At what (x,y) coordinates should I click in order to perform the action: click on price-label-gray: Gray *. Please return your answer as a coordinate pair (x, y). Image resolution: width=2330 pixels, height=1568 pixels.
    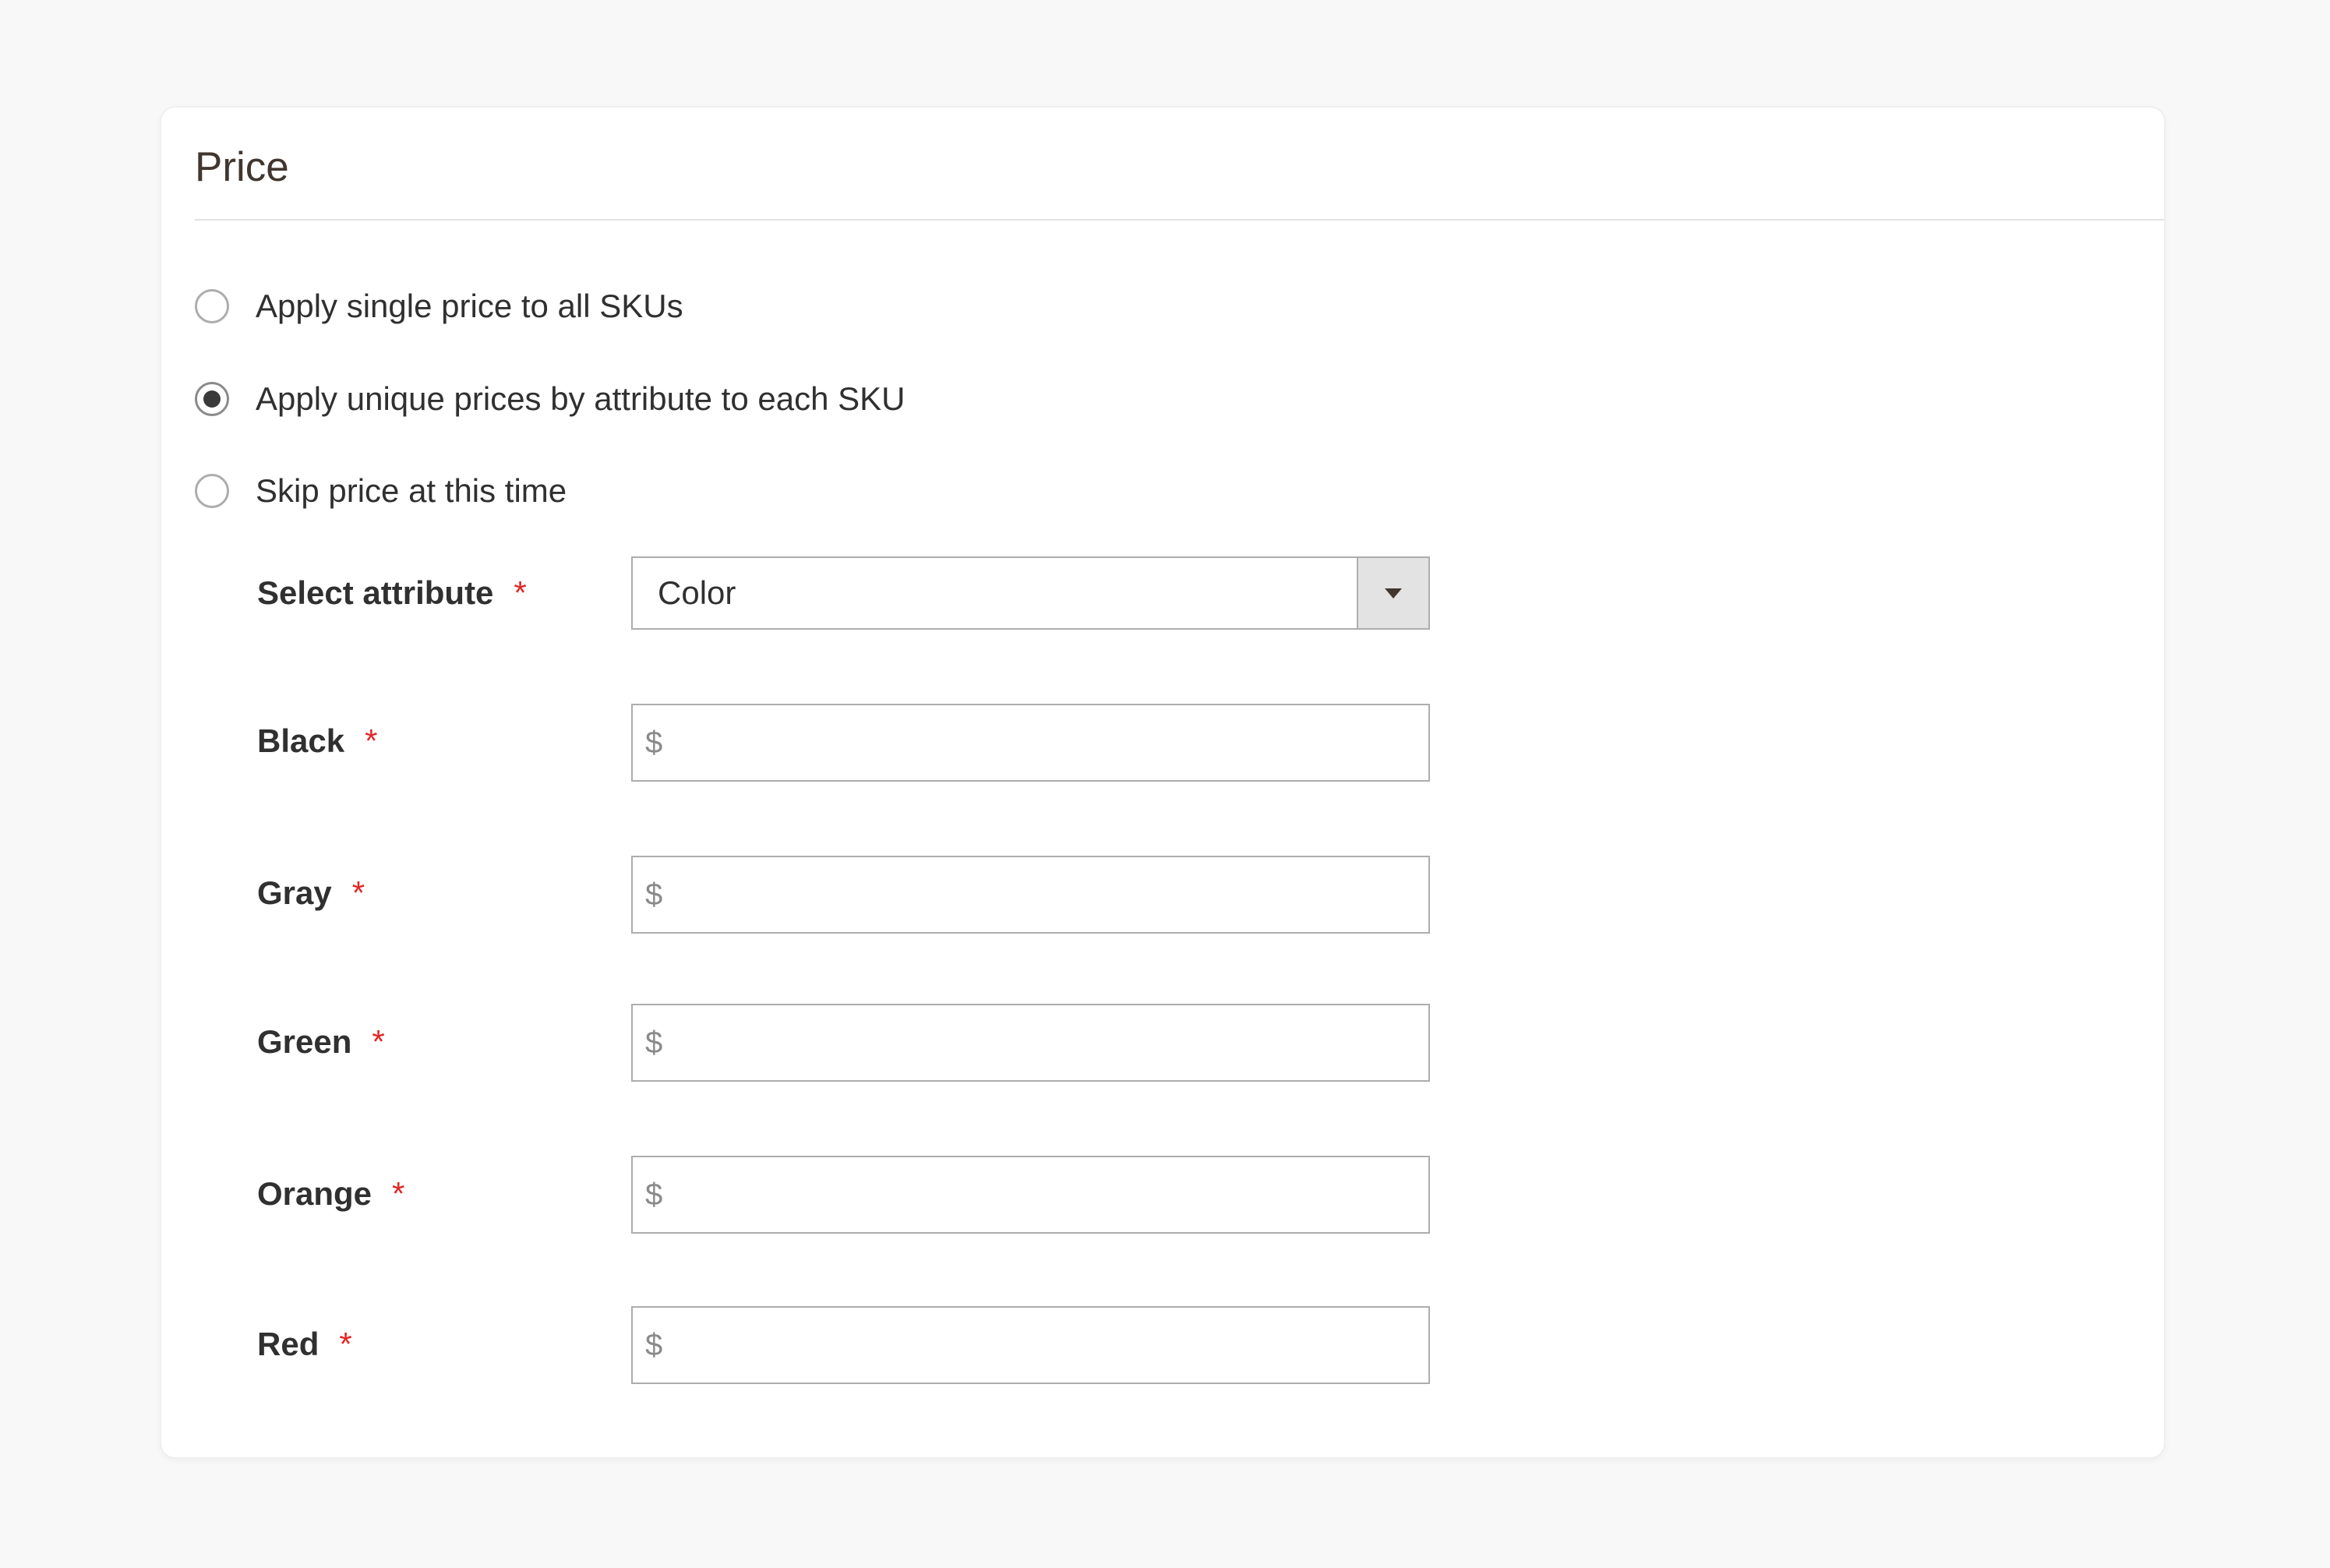
    Looking at the image, I should click on (311, 893).